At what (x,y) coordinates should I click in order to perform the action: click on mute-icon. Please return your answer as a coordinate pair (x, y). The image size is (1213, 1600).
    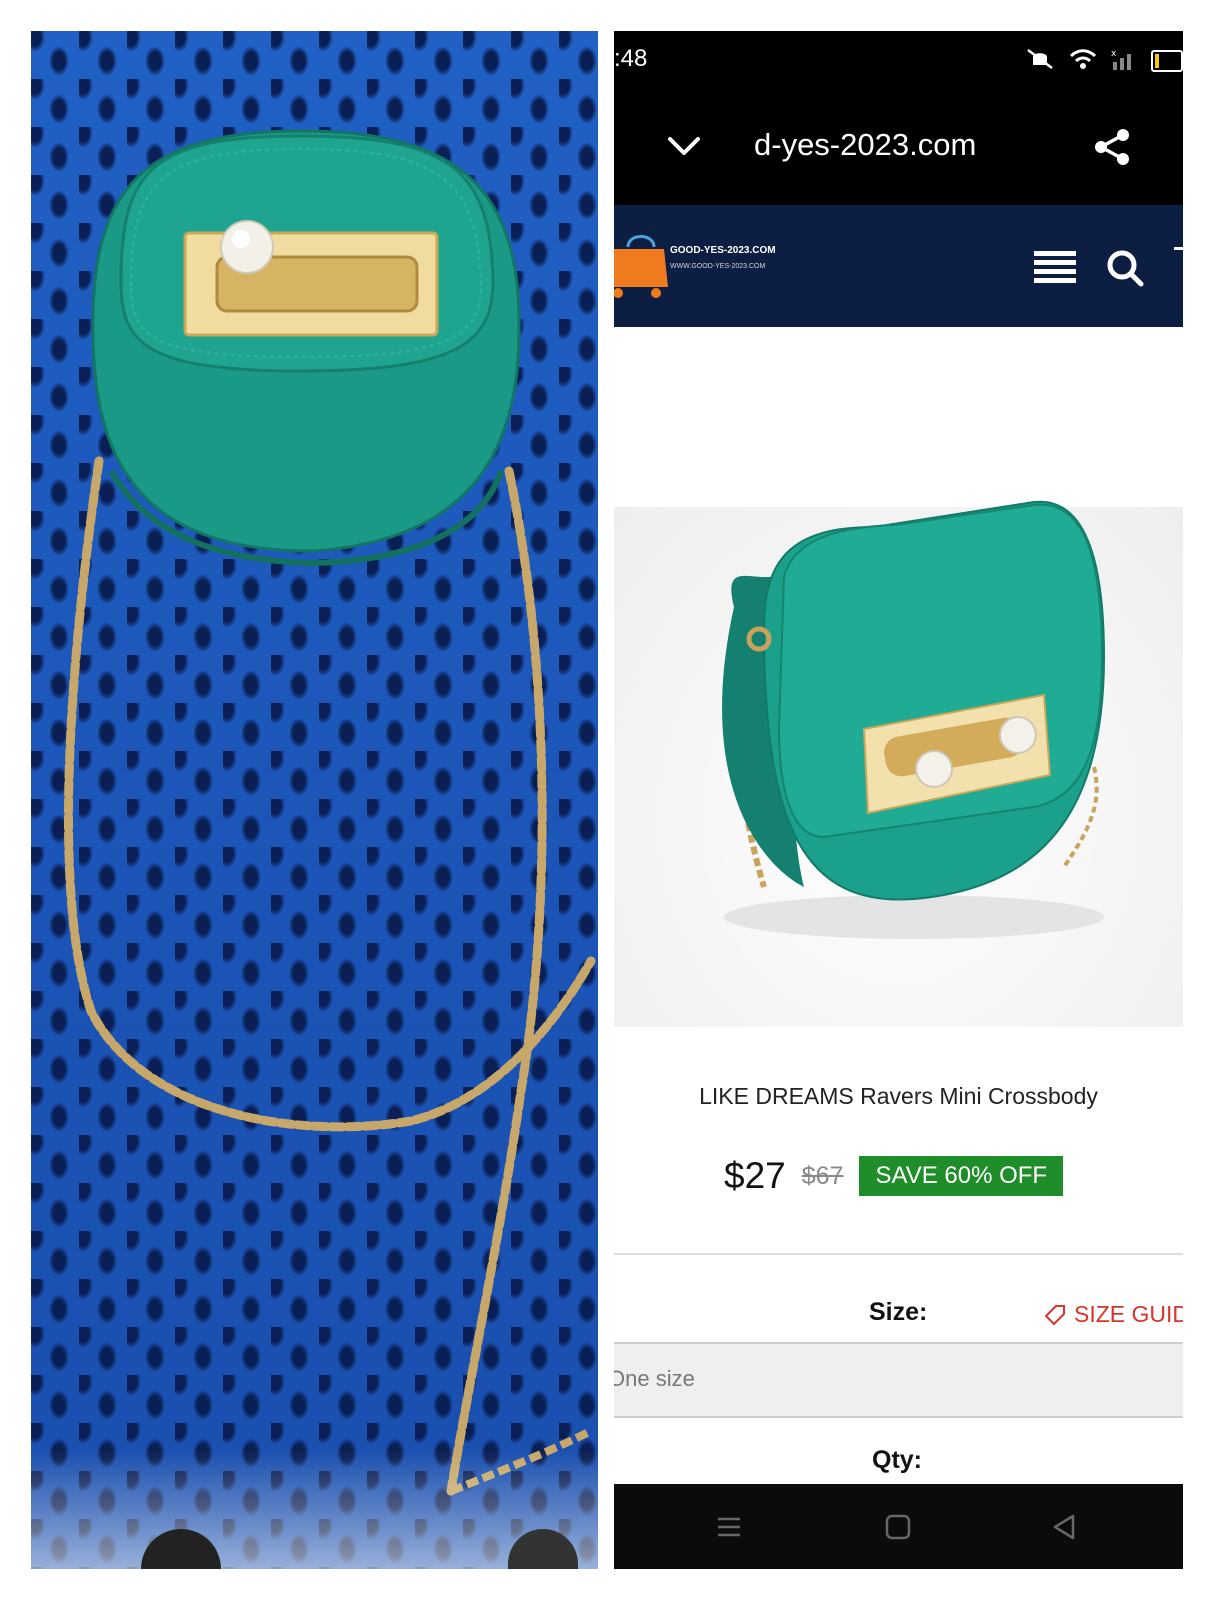
    Looking at the image, I should click on (1040, 61).